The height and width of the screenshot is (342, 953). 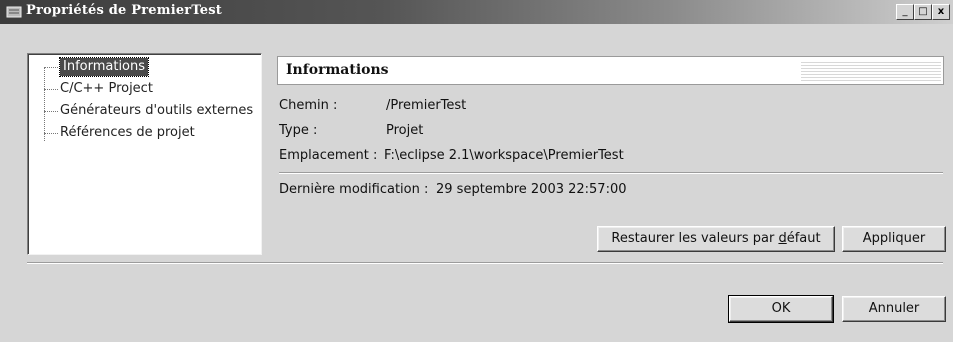 I want to click on header-decoration, so click(x=871, y=70).